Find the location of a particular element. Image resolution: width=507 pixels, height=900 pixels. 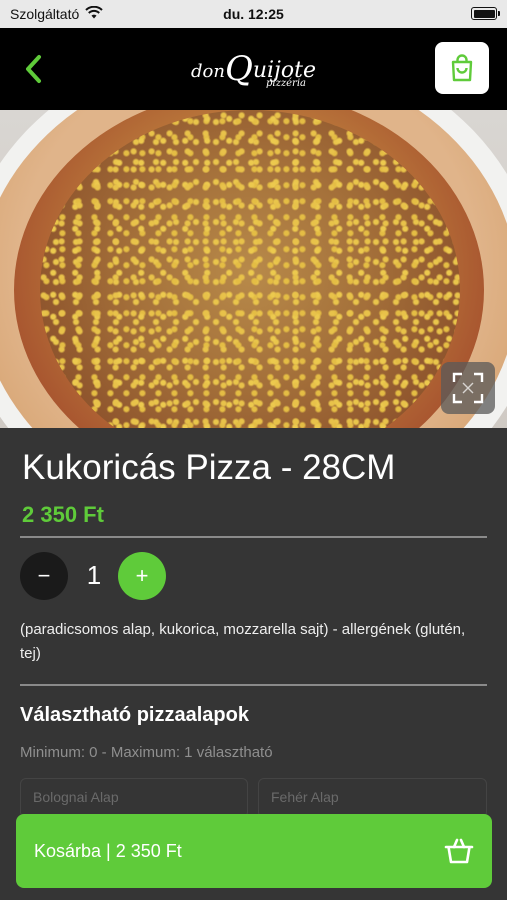

expand-image-button is located at coordinates (468, 388).